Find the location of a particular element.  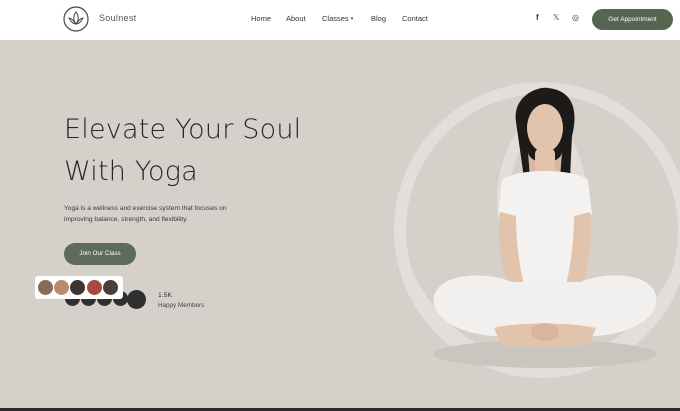

nav-blog: Blog is located at coordinates (378, 18).